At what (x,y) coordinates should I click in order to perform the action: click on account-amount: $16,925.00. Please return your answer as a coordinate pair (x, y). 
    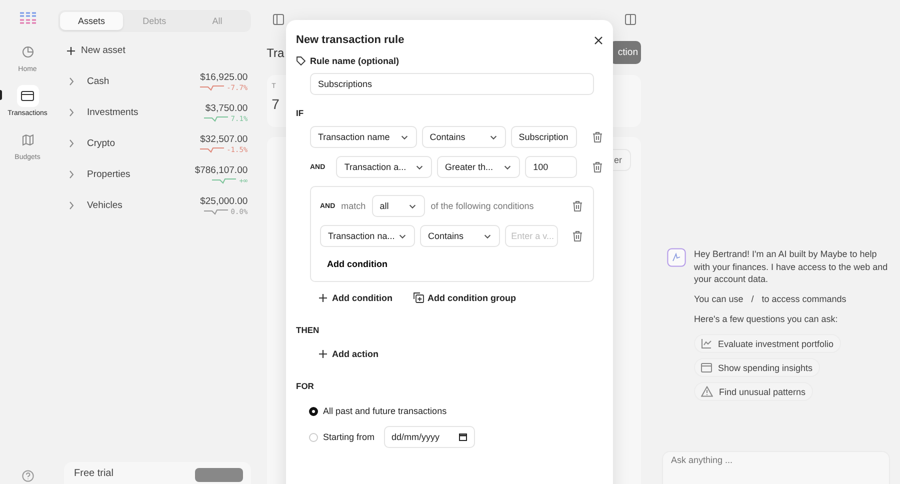
    Looking at the image, I should click on (224, 77).